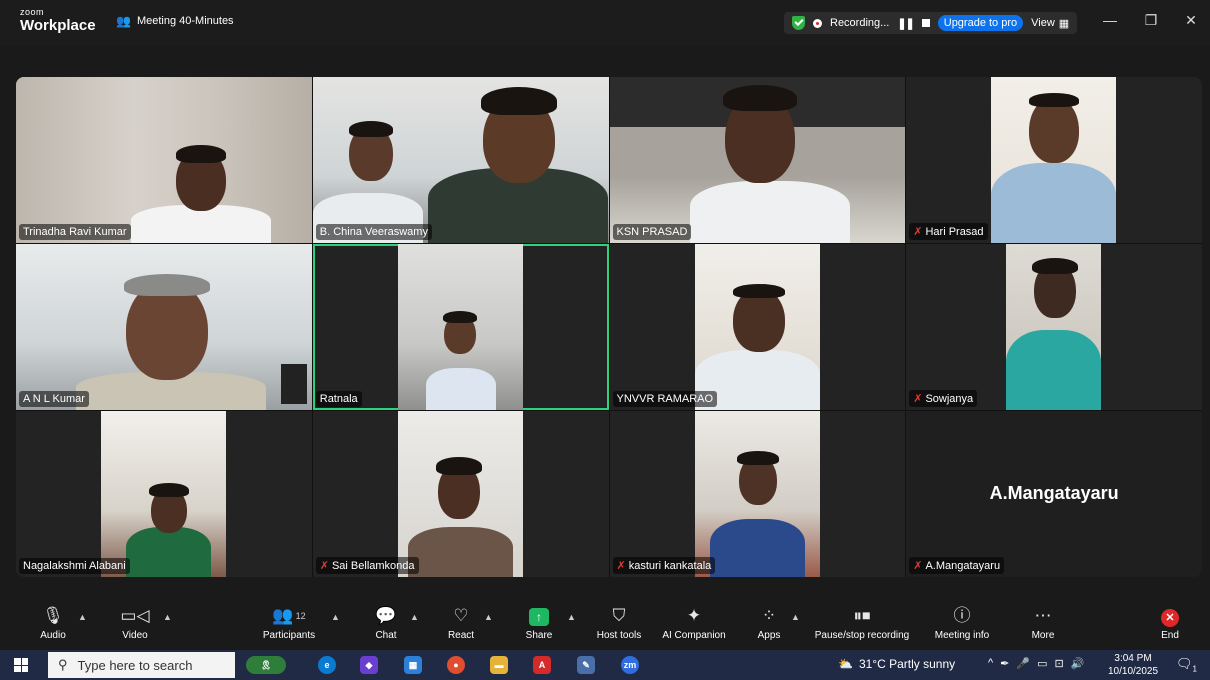 The width and height of the screenshot is (1210, 680). I want to click on windows-start-icon, so click(21, 665).